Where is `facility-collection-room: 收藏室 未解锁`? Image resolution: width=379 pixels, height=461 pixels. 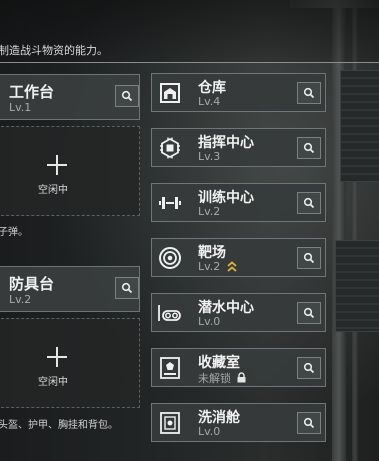
facility-collection-room: 收藏室 未解锁 is located at coordinates (238, 367).